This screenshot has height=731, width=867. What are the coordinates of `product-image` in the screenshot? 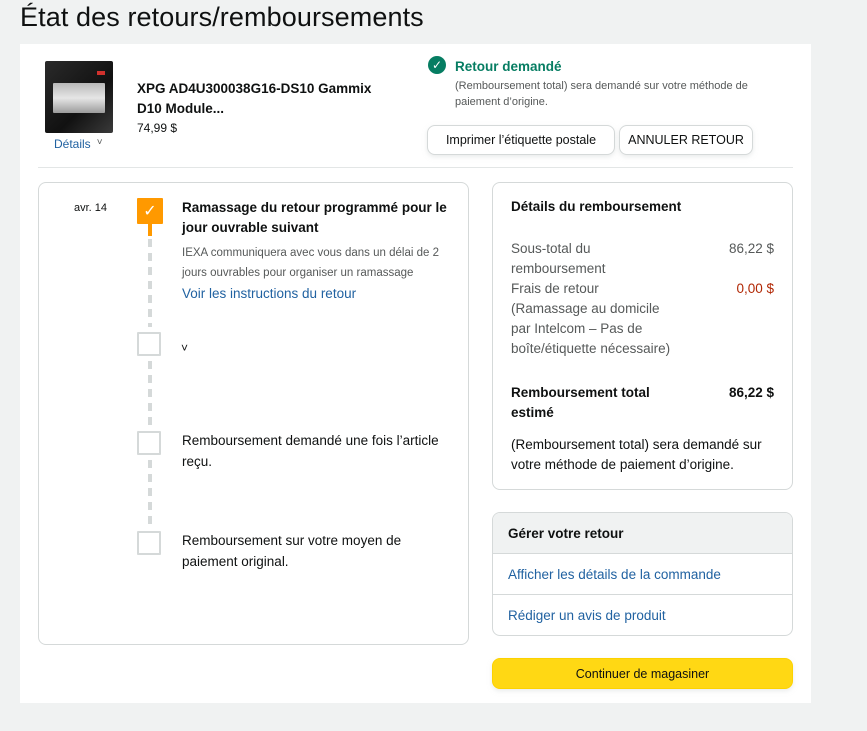 It's located at (79, 97).